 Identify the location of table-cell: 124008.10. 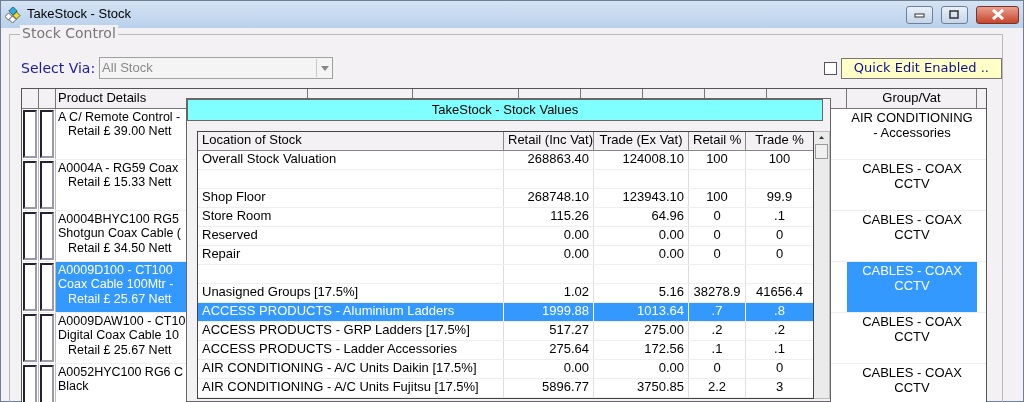
(641, 160).